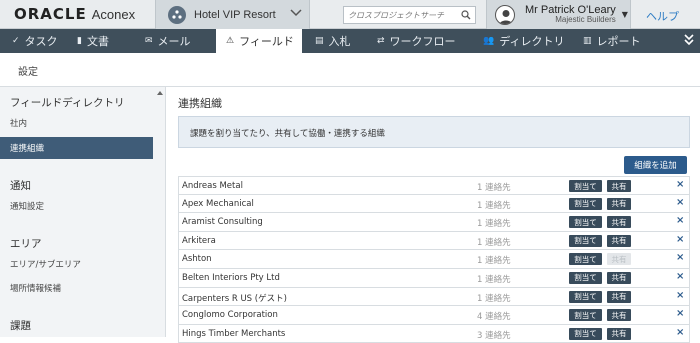 This screenshot has width=700, height=343. Describe the element at coordinates (26, 244) in the screenshot. I see `sidebar-heading-areas: エリア` at that location.